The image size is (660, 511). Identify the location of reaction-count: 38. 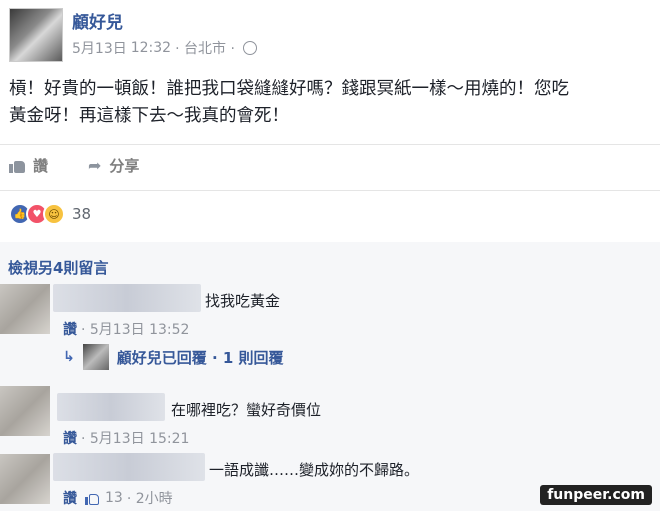
(82, 214).